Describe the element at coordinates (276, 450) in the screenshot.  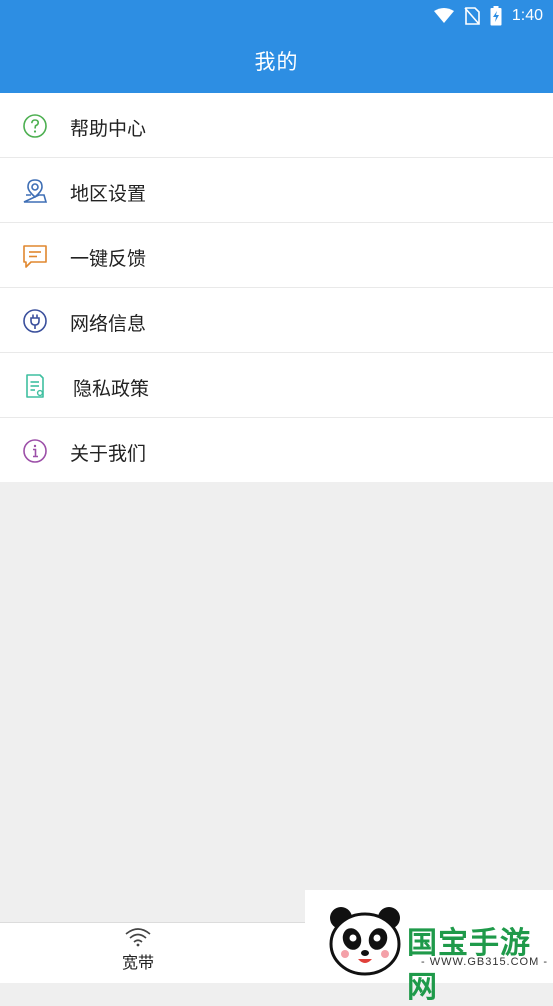
I see `menu-item-about-us: 关于我们` at that location.